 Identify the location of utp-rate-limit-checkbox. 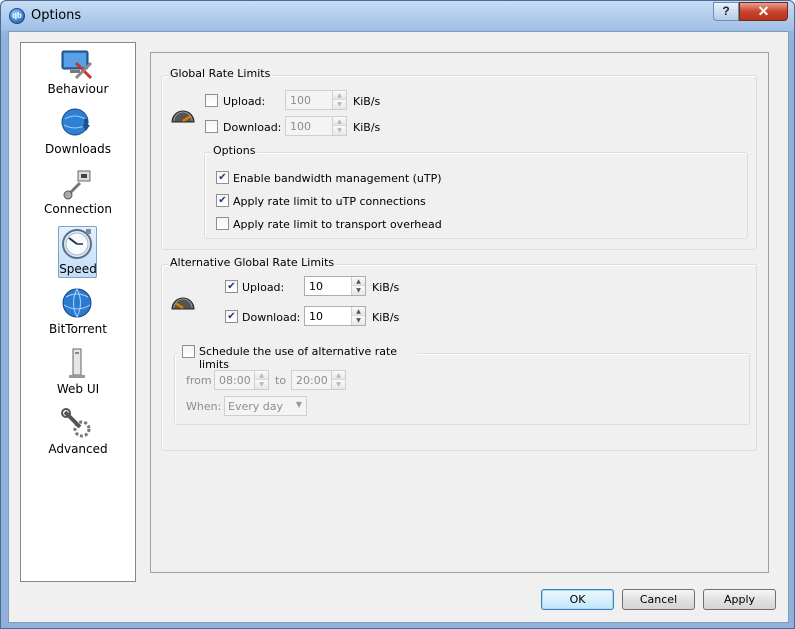
(222, 200).